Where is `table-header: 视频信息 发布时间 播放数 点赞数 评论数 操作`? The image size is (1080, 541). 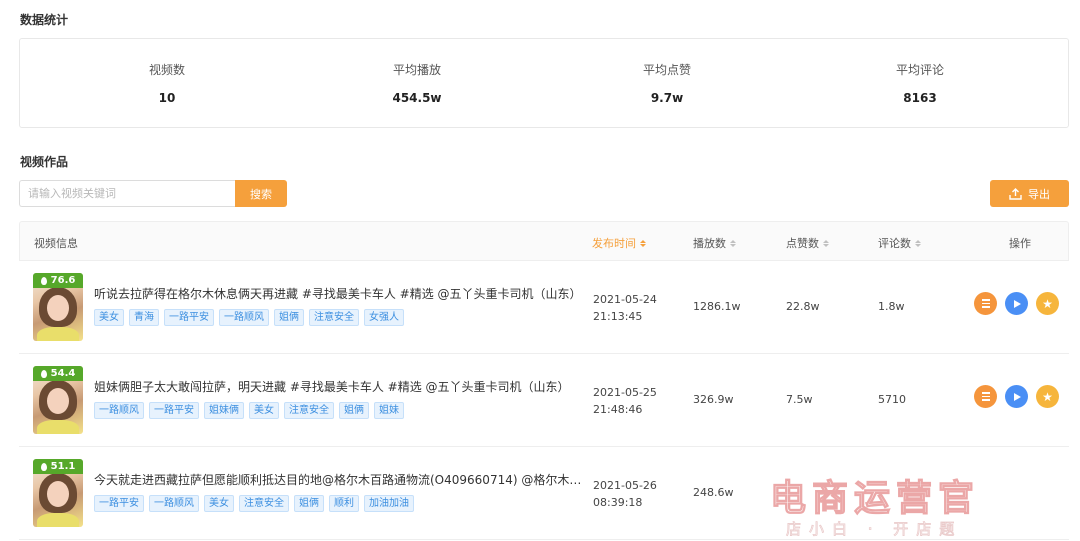 table-header: 视频信息 发布时间 播放数 点赞数 评论数 操作 is located at coordinates (544, 241).